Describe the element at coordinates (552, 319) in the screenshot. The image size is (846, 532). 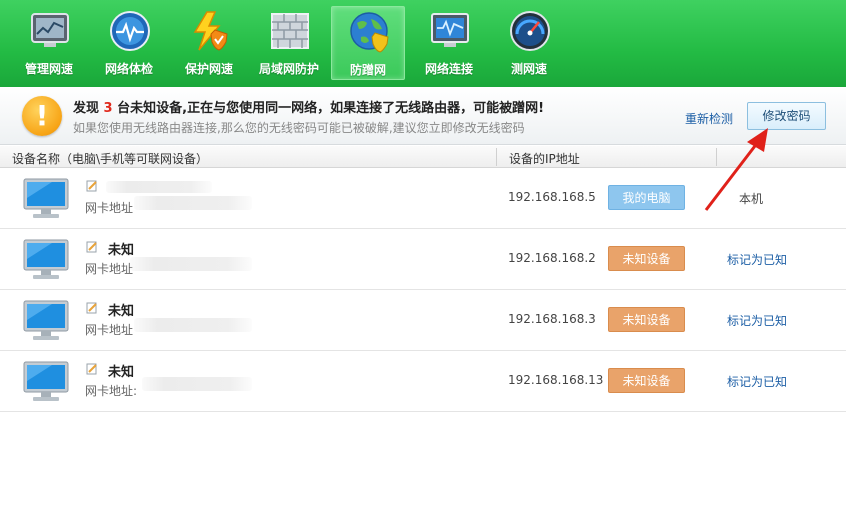
I see `device-ip: 192.168.168.3` at that location.